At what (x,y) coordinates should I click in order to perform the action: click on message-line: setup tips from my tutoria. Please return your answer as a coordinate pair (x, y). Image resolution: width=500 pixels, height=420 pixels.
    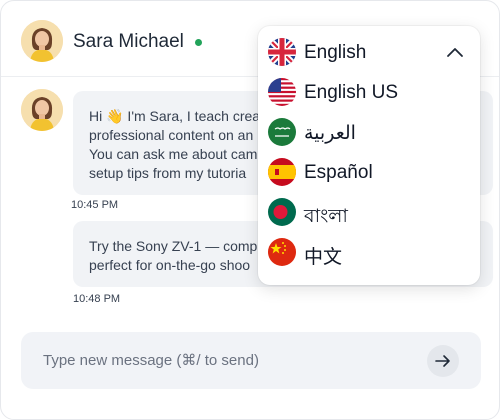
    Looking at the image, I should click on (168, 173).